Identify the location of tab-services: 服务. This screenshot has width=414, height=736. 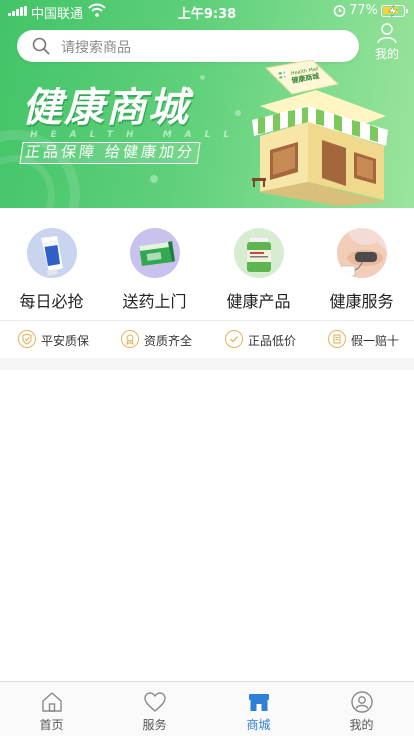
(154, 709).